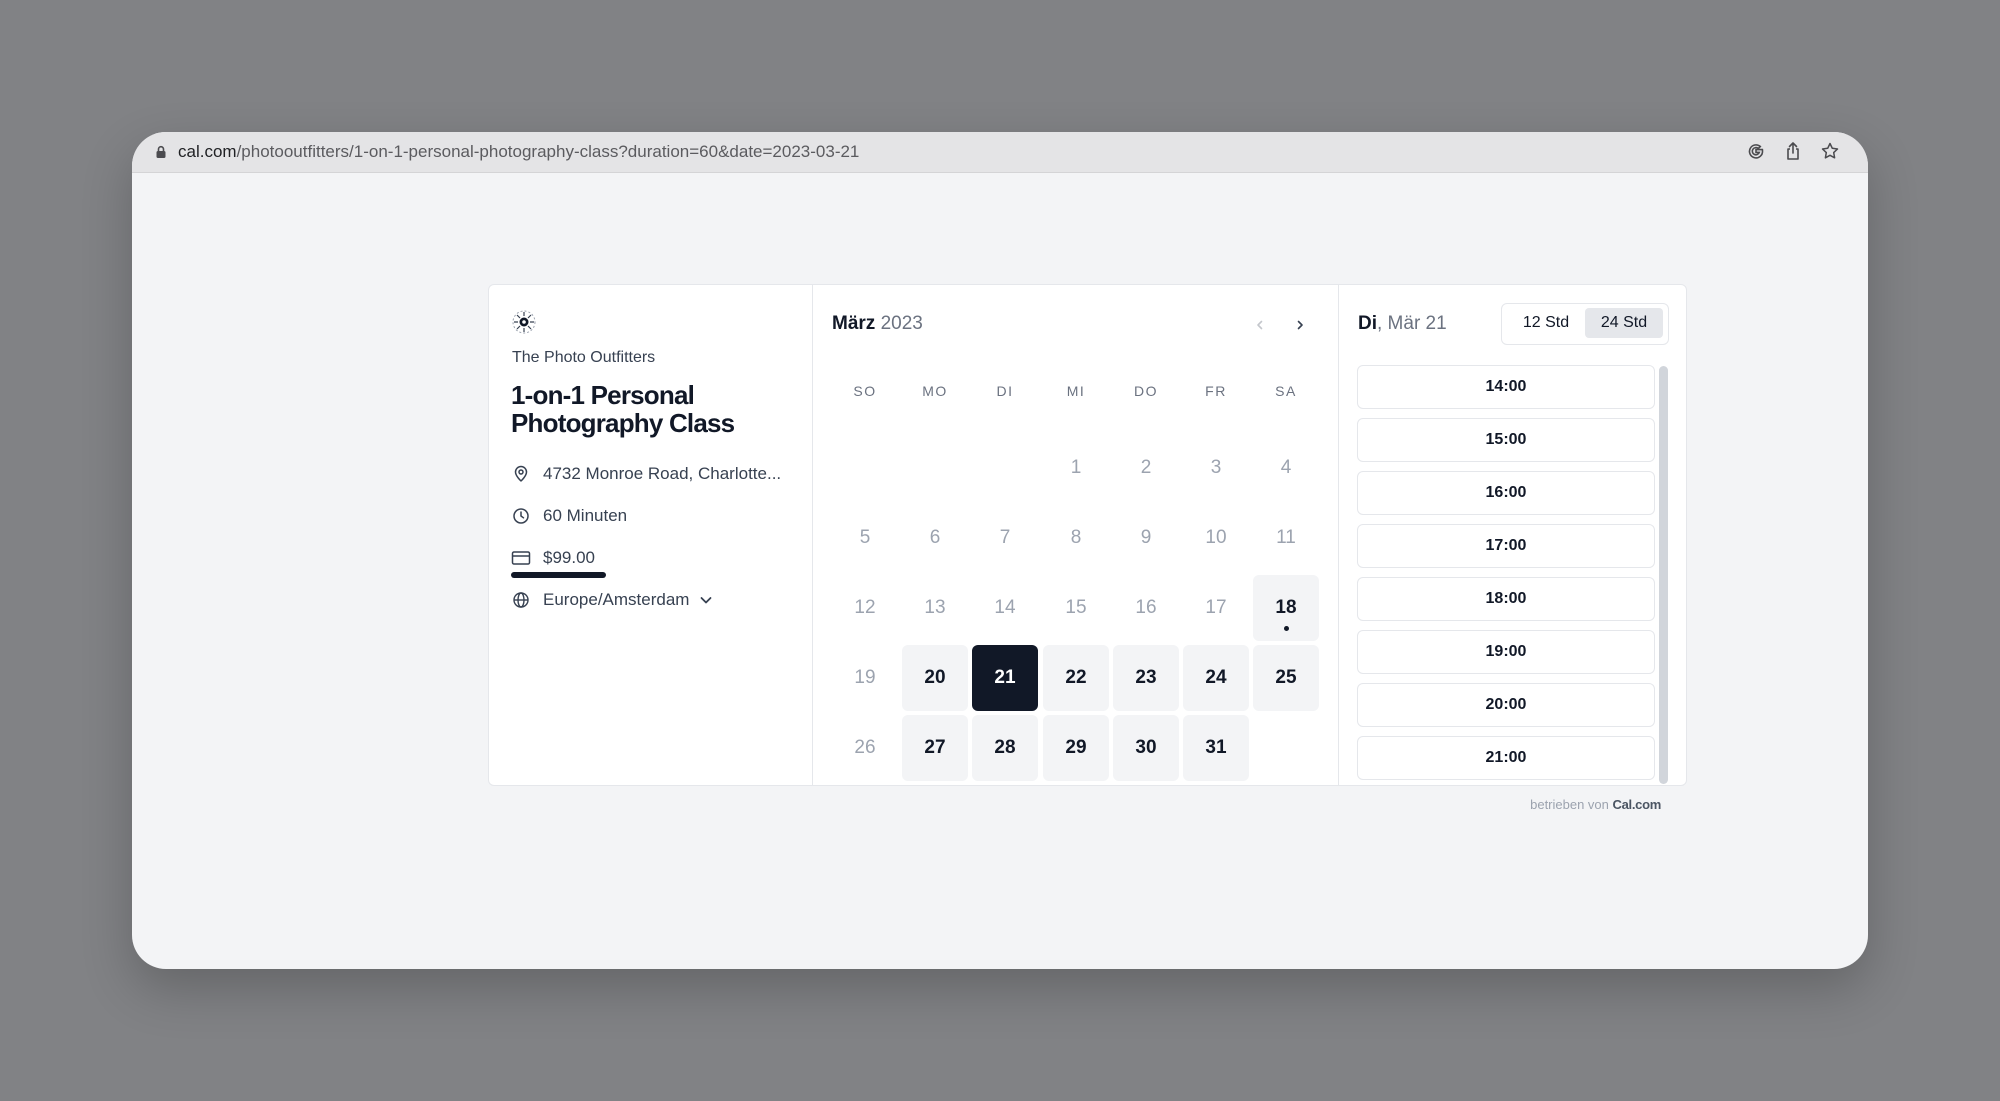 This screenshot has width=2000, height=1101. I want to click on calendar-day-number: 25, so click(1286, 677).